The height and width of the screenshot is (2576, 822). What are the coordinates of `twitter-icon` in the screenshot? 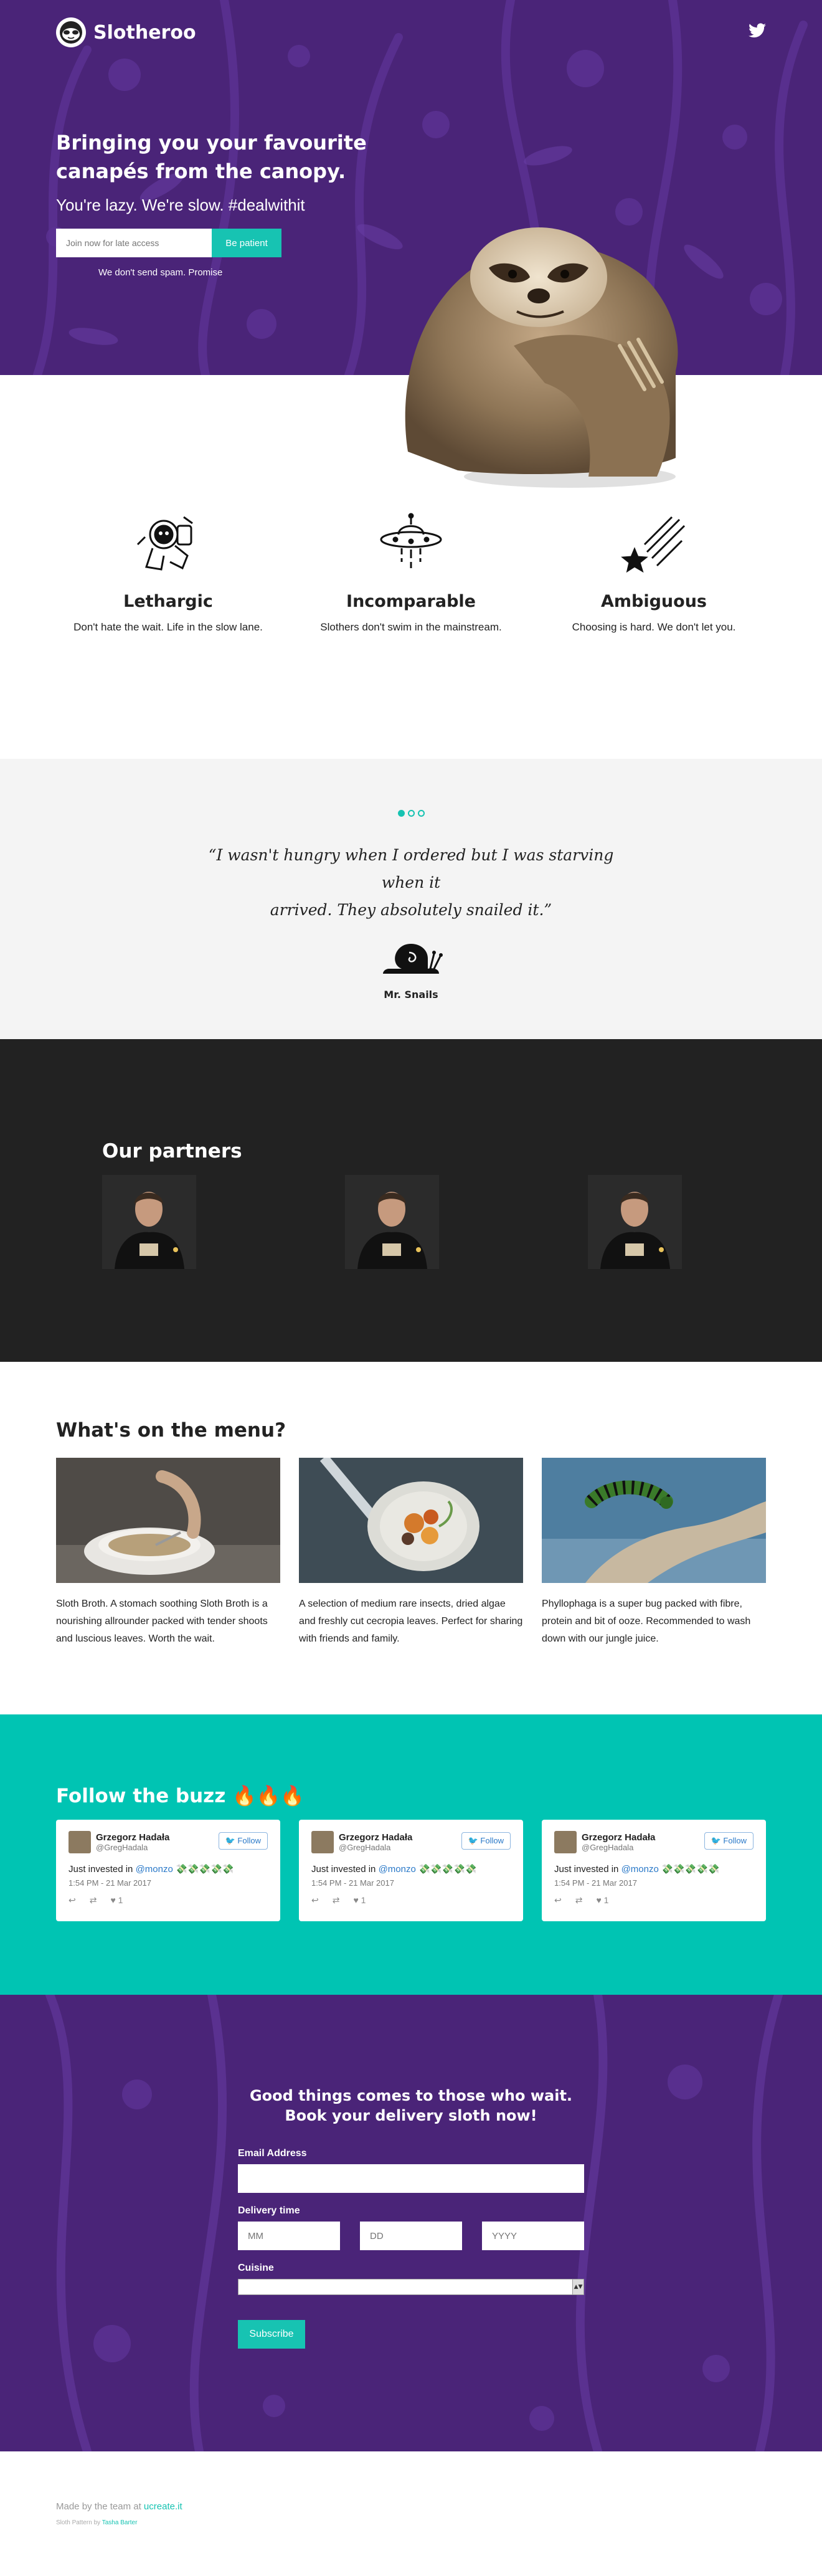 It's located at (757, 32).